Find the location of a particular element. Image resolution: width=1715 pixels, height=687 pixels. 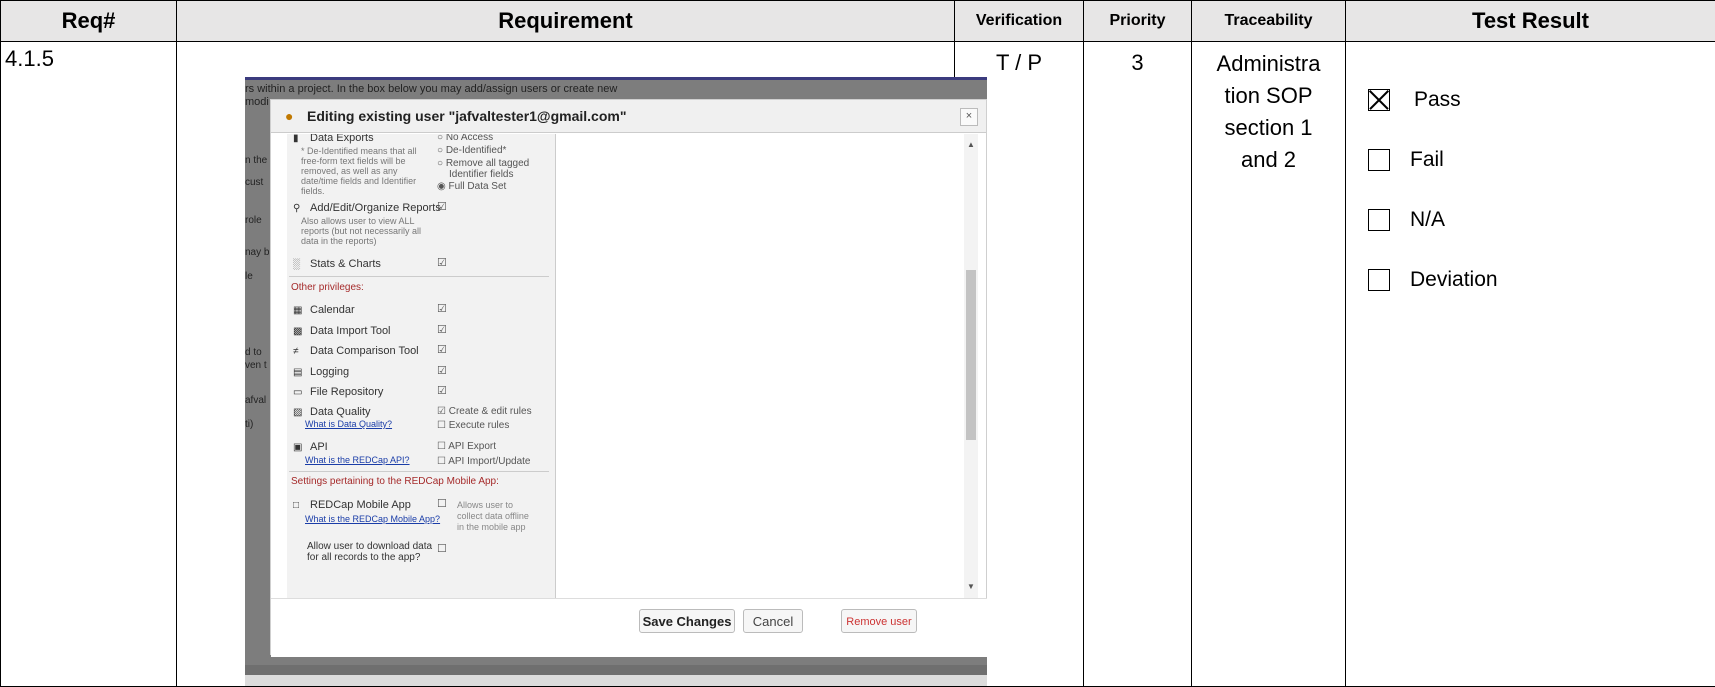

header-test-result: Test Result is located at coordinates (1530, 21).